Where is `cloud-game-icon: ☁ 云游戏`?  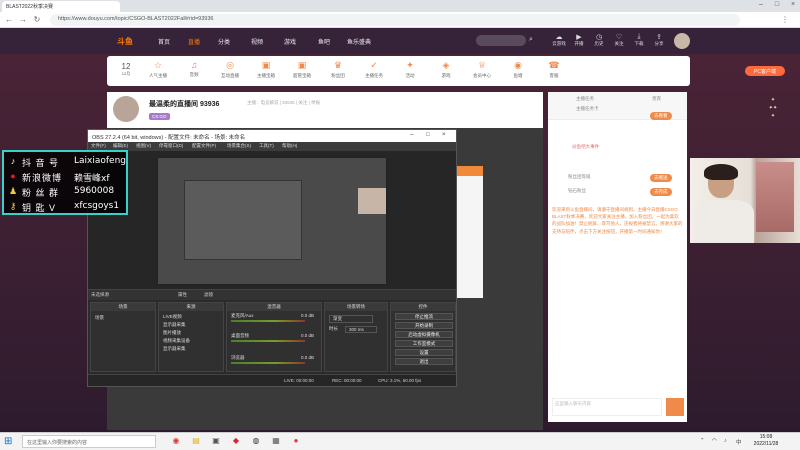
cloud-game-icon: ☁ 云游戏 is located at coordinates (559, 40).